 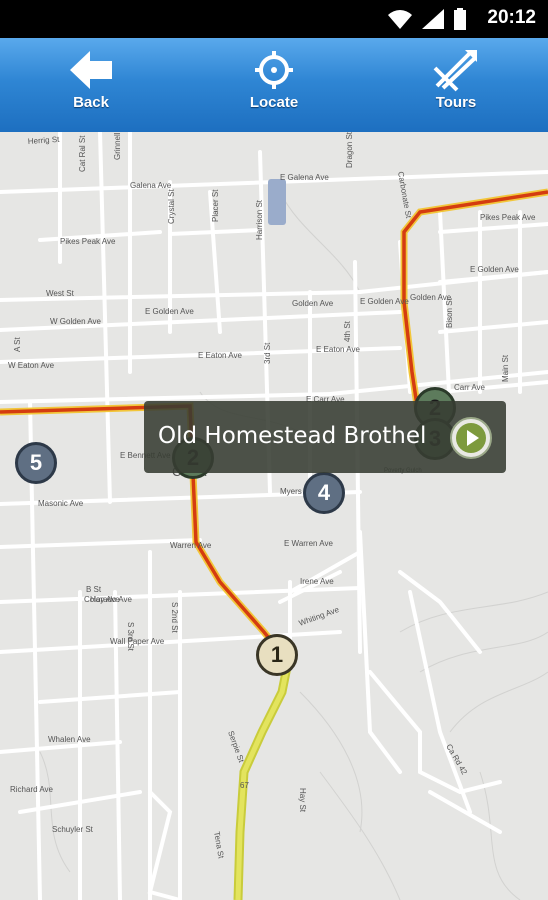 What do you see at coordinates (274, 19) in the screenshot?
I see `status-bar: 20:12` at bounding box center [274, 19].